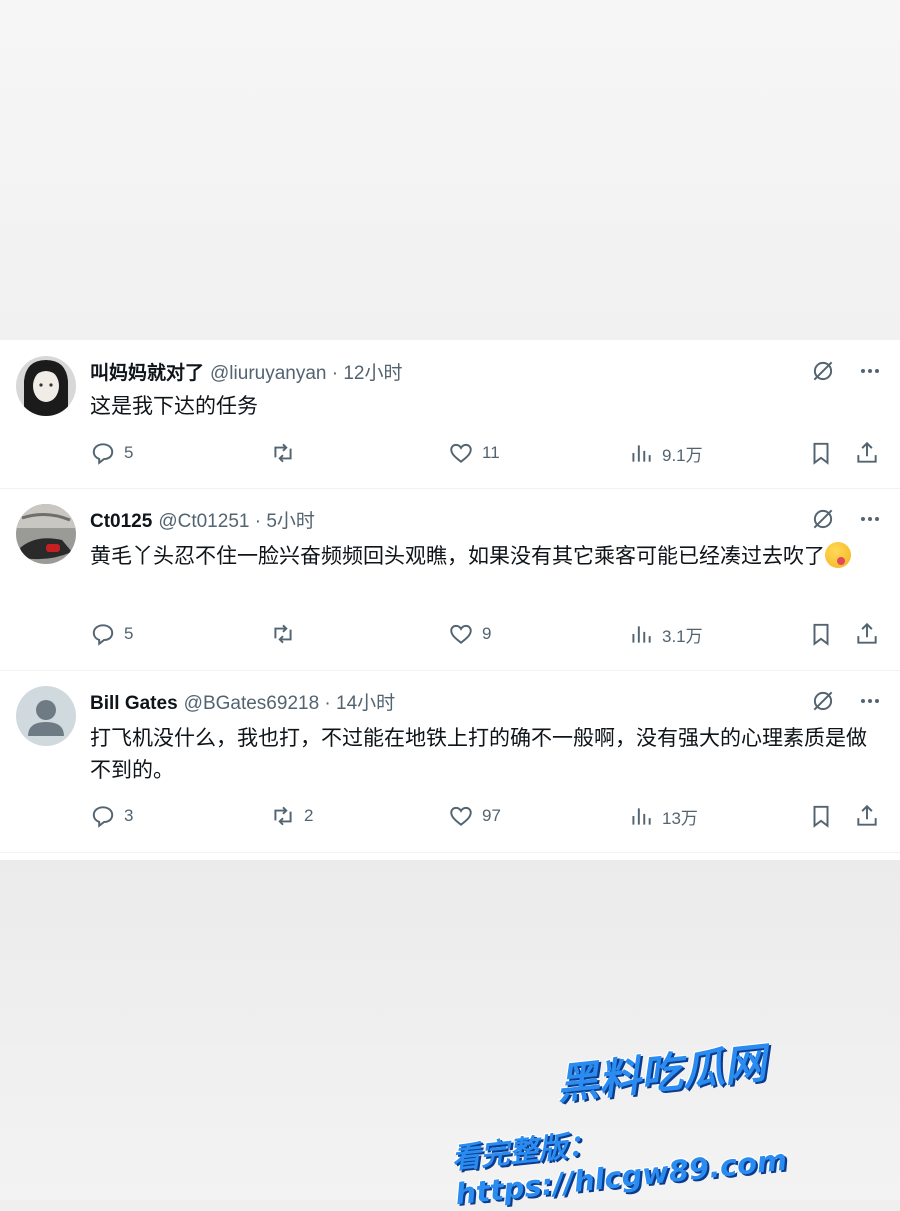 This screenshot has width=900, height=1211. I want to click on views-button: 9.1万, so click(665, 453).